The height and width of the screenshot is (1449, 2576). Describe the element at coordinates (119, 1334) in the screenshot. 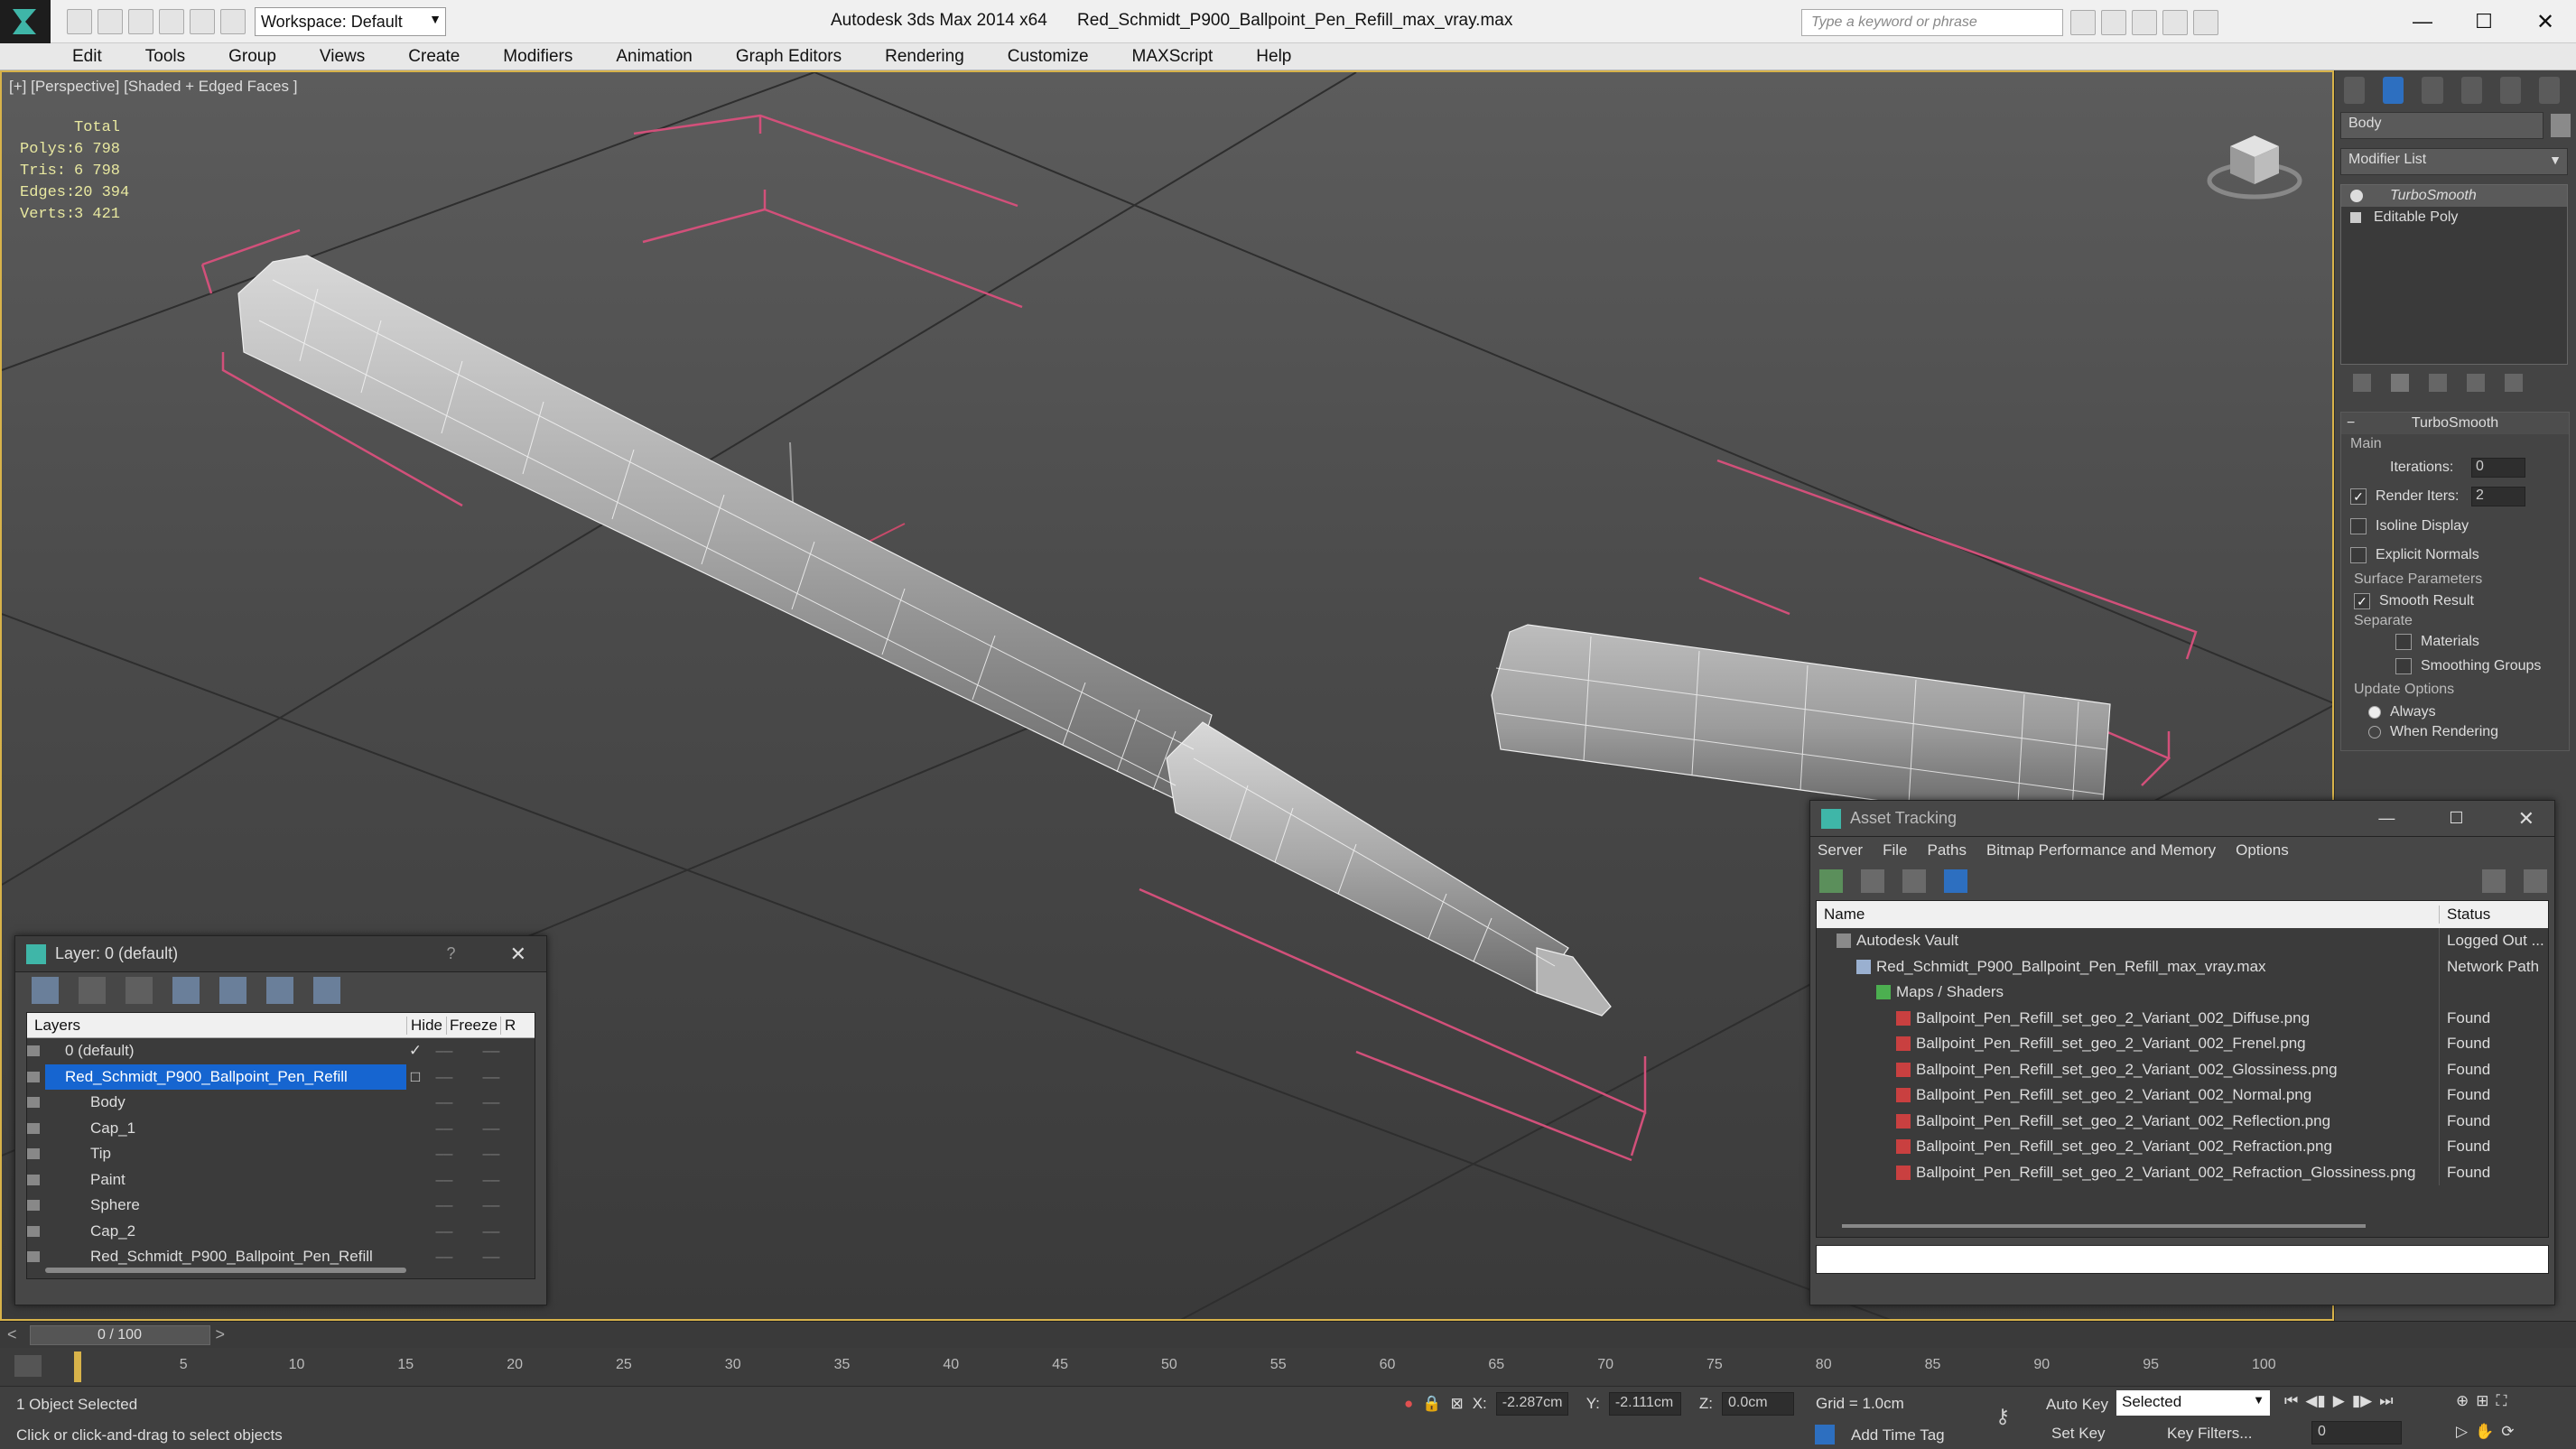

I see `time-slider-thumb: 0 / 100` at that location.